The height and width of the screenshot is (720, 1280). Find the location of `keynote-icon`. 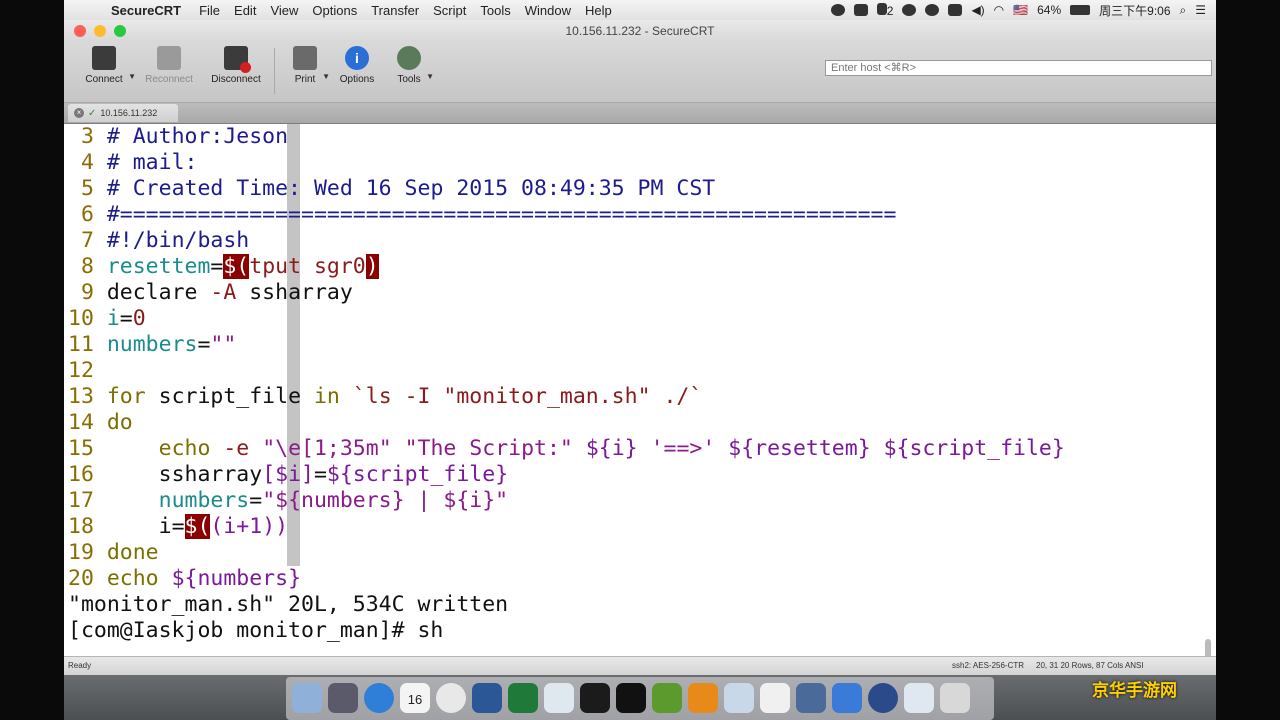

keynote-icon is located at coordinates (847, 698).